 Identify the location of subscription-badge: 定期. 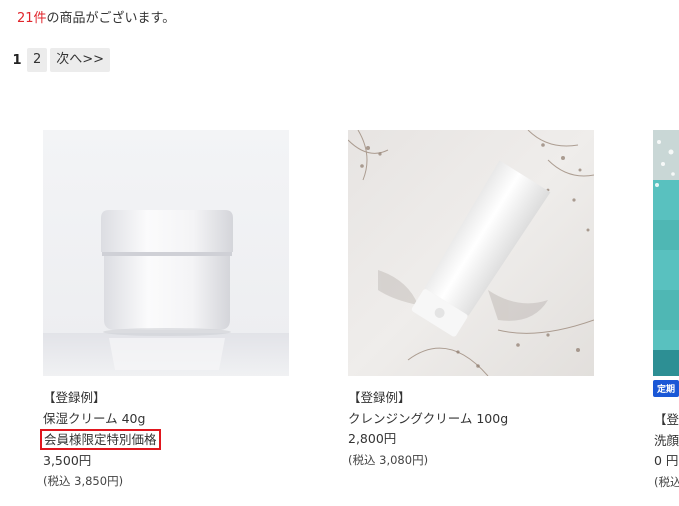
(666, 388).